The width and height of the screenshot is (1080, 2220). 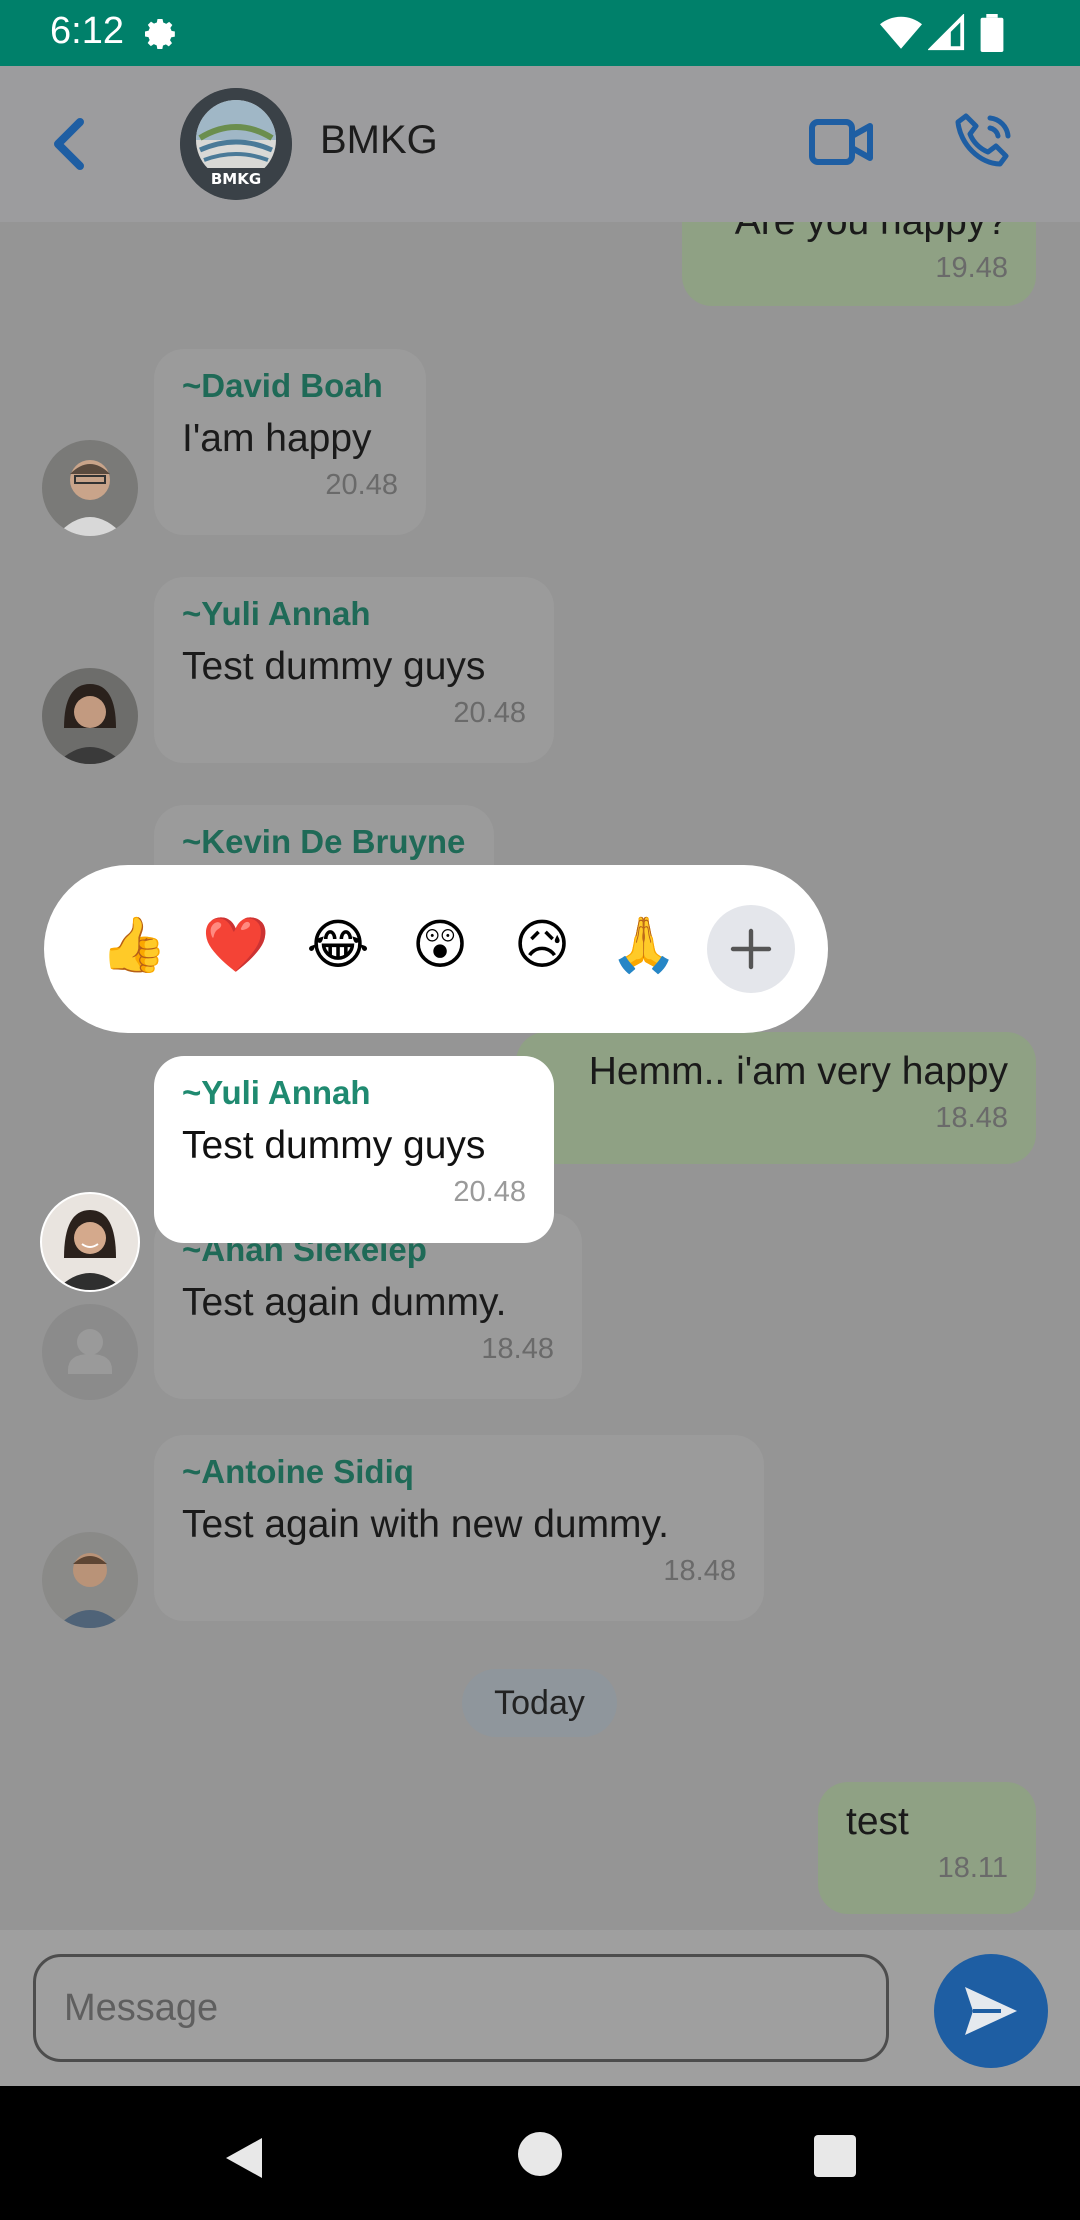 I want to click on reaction-thumbs-up: 👍, so click(x=134, y=945).